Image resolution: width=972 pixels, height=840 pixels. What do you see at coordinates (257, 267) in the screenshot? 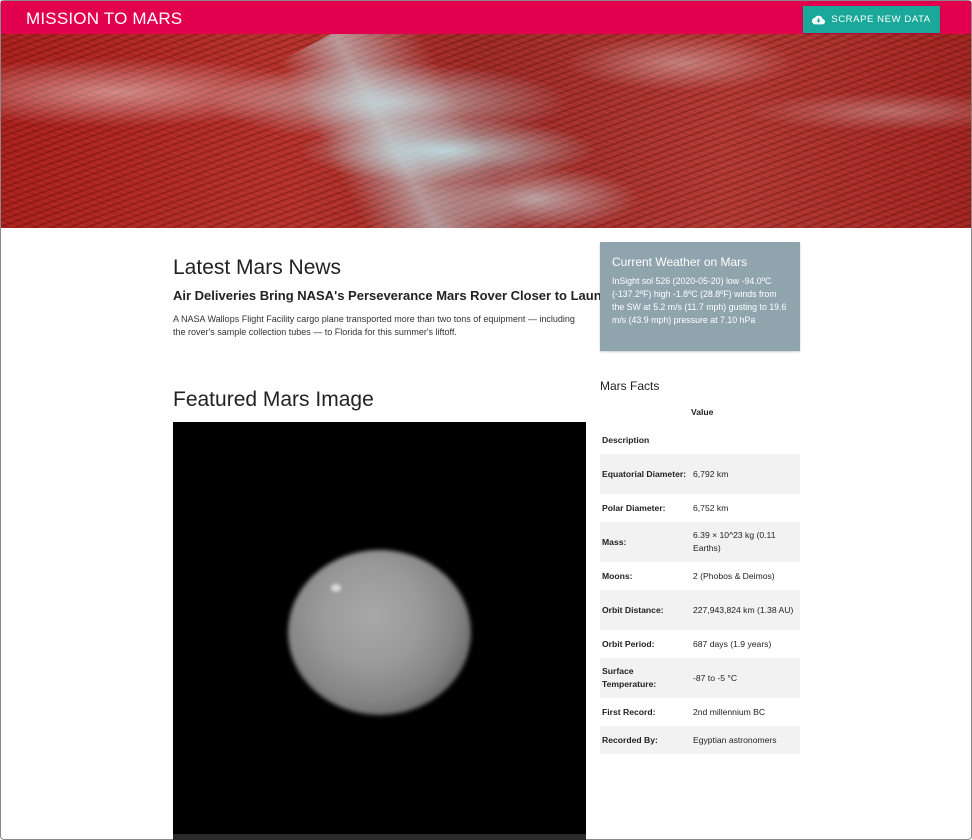
I see `news-section-title: Latest Mars News` at bounding box center [257, 267].